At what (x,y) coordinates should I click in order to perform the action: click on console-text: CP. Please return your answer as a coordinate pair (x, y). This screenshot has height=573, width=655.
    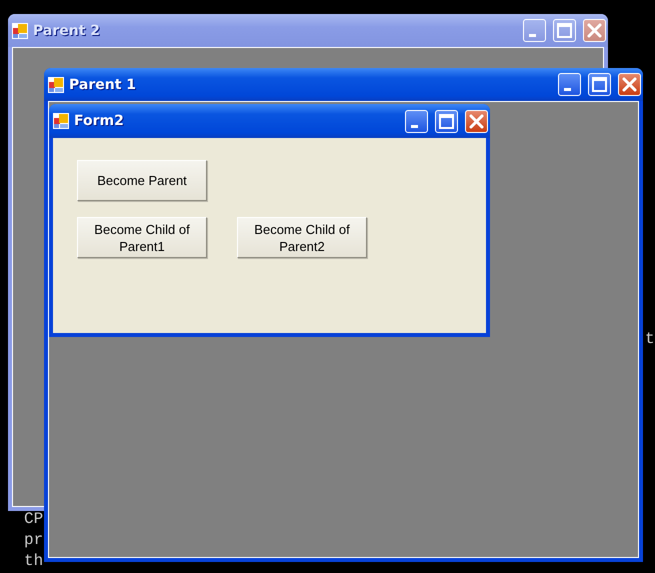
    Looking at the image, I should click on (34, 519).